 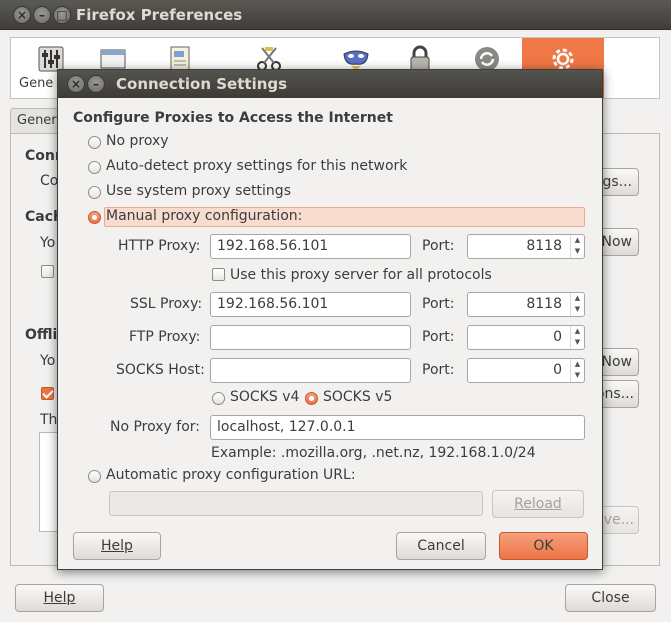 I want to click on preferences-help-button: Help, so click(x=59, y=598).